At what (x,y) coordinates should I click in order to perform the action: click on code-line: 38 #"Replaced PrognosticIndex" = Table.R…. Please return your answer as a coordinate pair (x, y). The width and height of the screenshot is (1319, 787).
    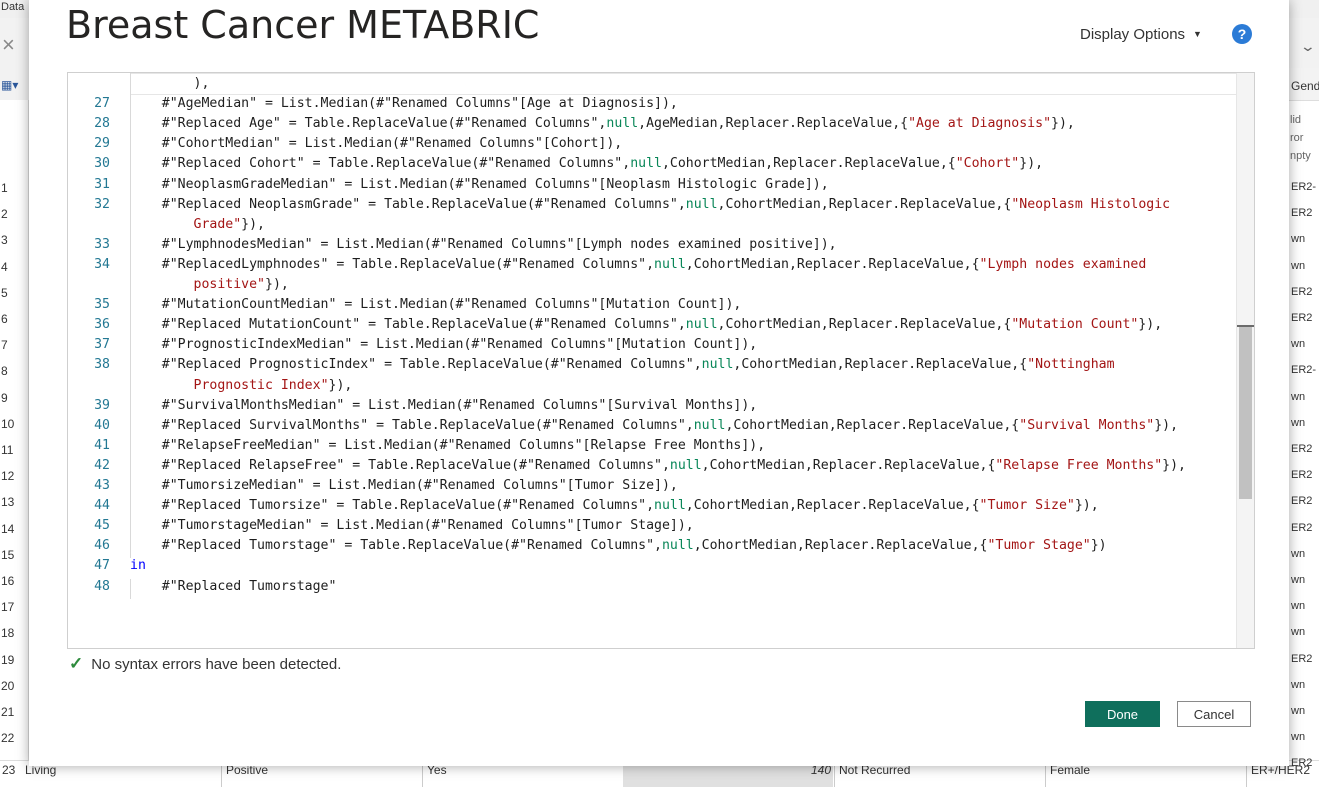
    Looking at the image, I should click on (653, 367).